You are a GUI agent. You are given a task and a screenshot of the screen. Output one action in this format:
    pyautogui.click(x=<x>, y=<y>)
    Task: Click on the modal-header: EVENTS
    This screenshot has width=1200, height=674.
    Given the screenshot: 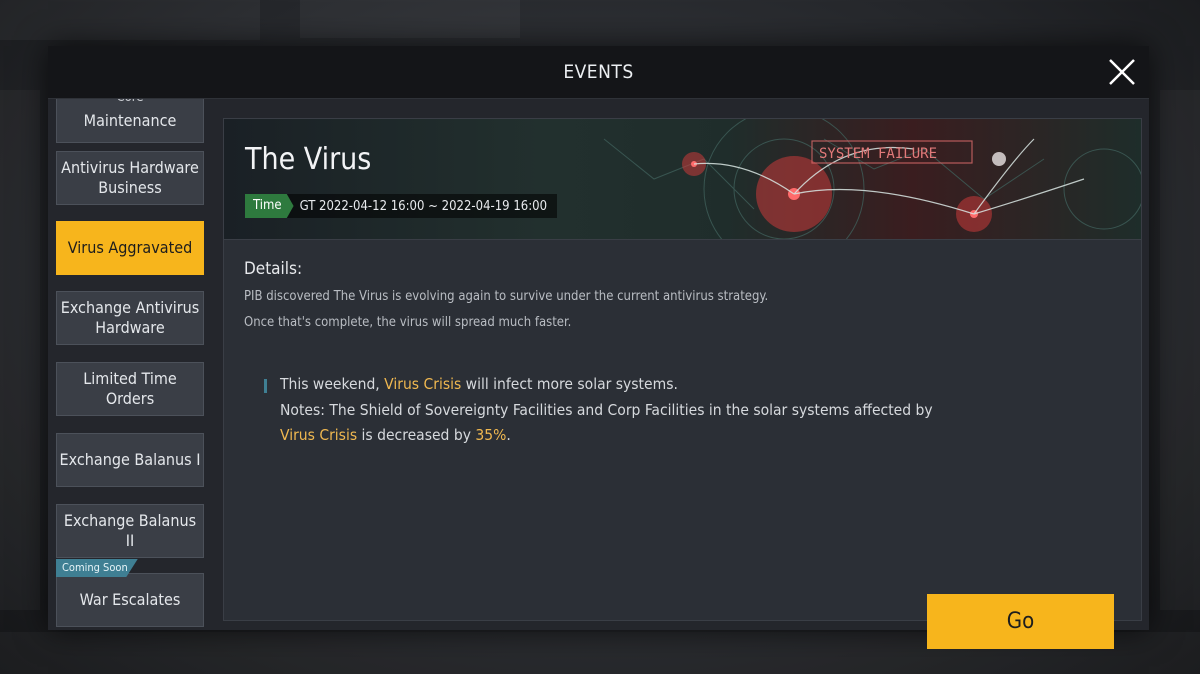 What is the action you would take?
    pyautogui.click(x=598, y=72)
    